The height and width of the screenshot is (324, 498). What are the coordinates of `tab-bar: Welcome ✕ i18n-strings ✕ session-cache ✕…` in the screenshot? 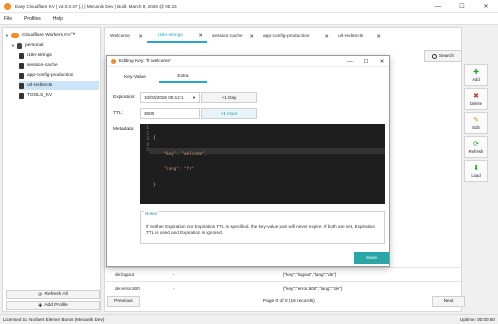 It's located at (245, 36).